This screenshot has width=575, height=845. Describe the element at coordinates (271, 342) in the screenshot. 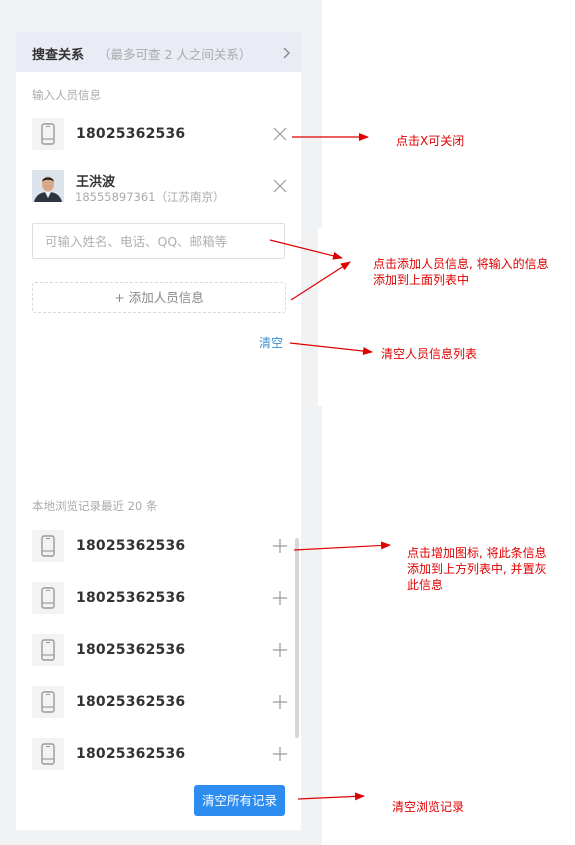

I see `clear-person-list-link: 清空` at that location.